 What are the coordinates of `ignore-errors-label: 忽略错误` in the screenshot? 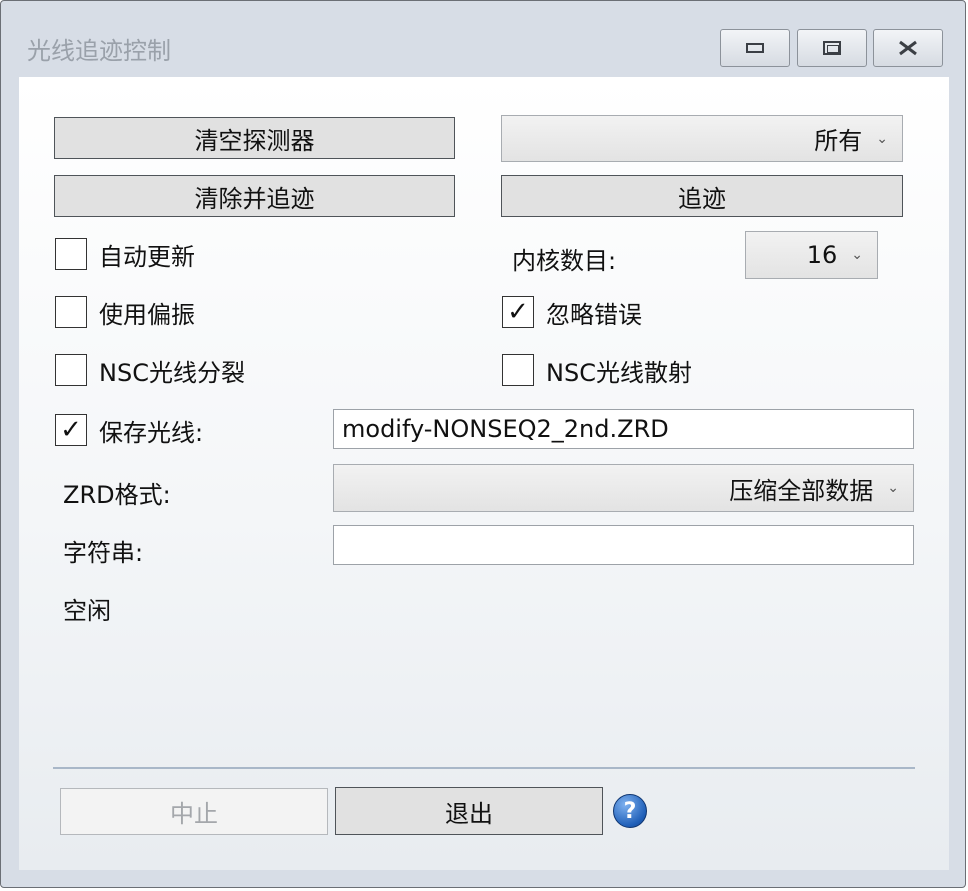 It's located at (594, 314).